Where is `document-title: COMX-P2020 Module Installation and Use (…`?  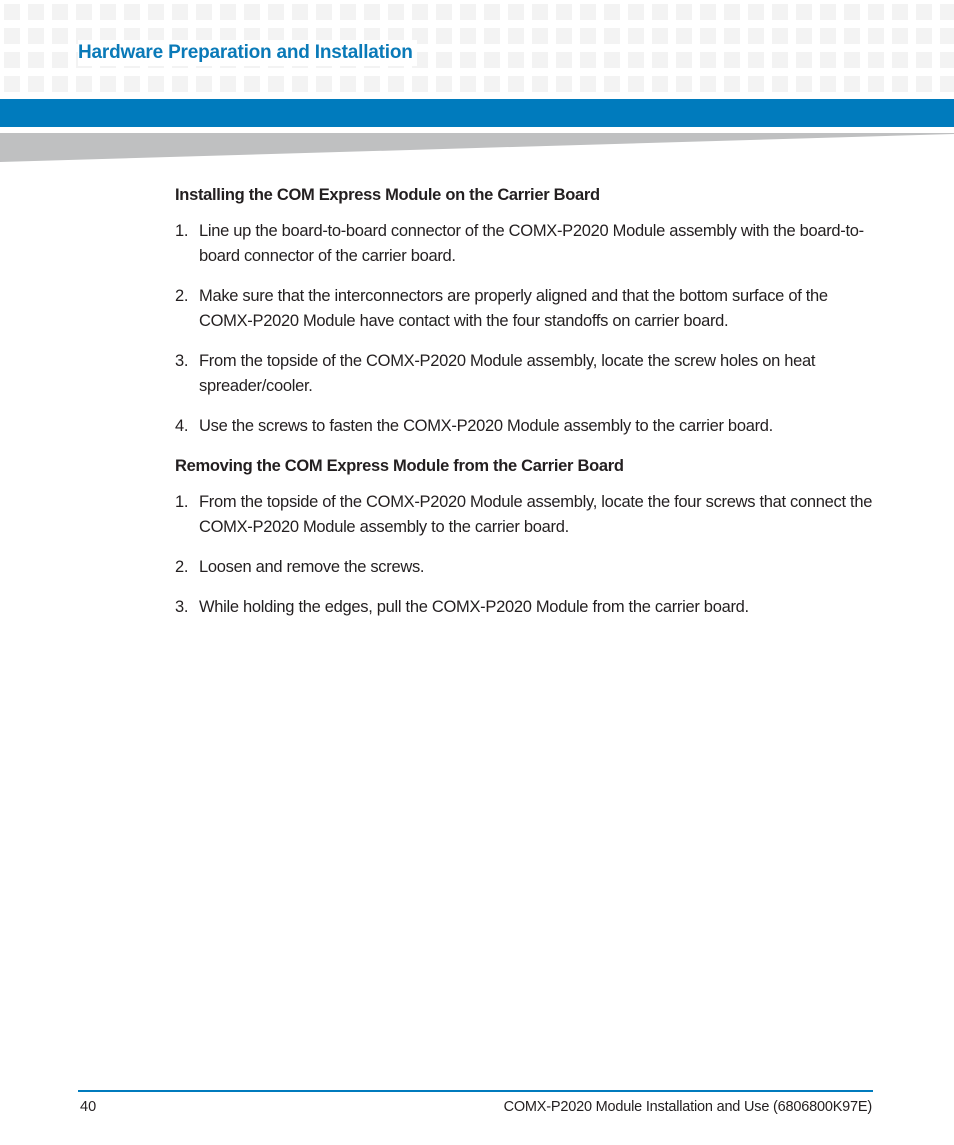 document-title: COMX-P2020 Module Installation and Use (… is located at coordinates (688, 1107).